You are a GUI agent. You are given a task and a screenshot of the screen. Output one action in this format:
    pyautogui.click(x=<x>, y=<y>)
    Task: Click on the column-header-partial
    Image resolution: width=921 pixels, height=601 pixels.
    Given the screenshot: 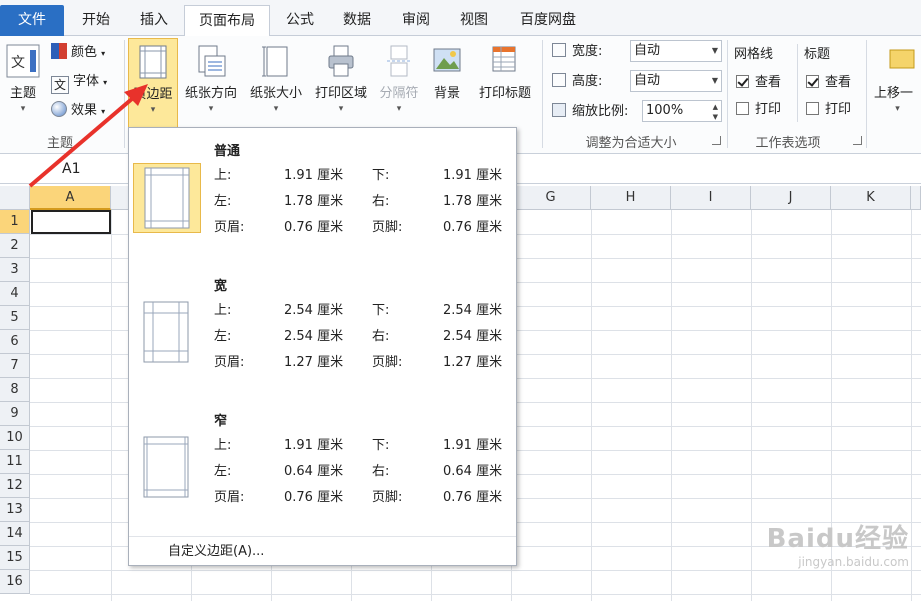 What is the action you would take?
    pyautogui.click(x=916, y=198)
    